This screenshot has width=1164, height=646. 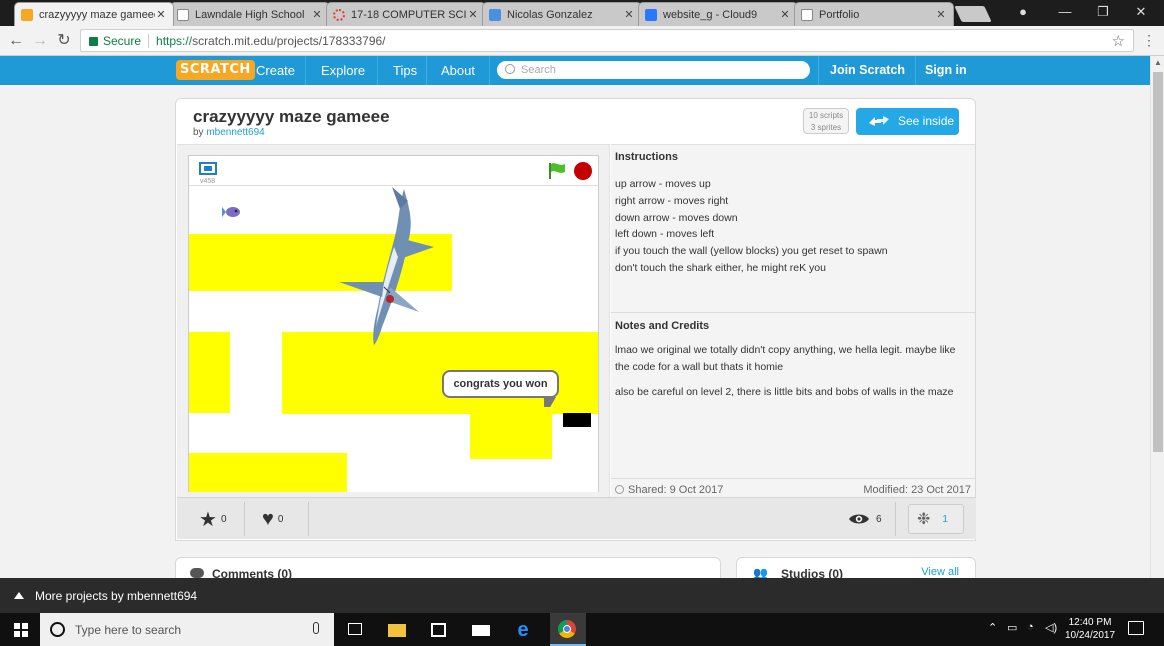 What do you see at coordinates (874, 14) in the screenshot?
I see `tab-portfolio: Portfolio ✕` at bounding box center [874, 14].